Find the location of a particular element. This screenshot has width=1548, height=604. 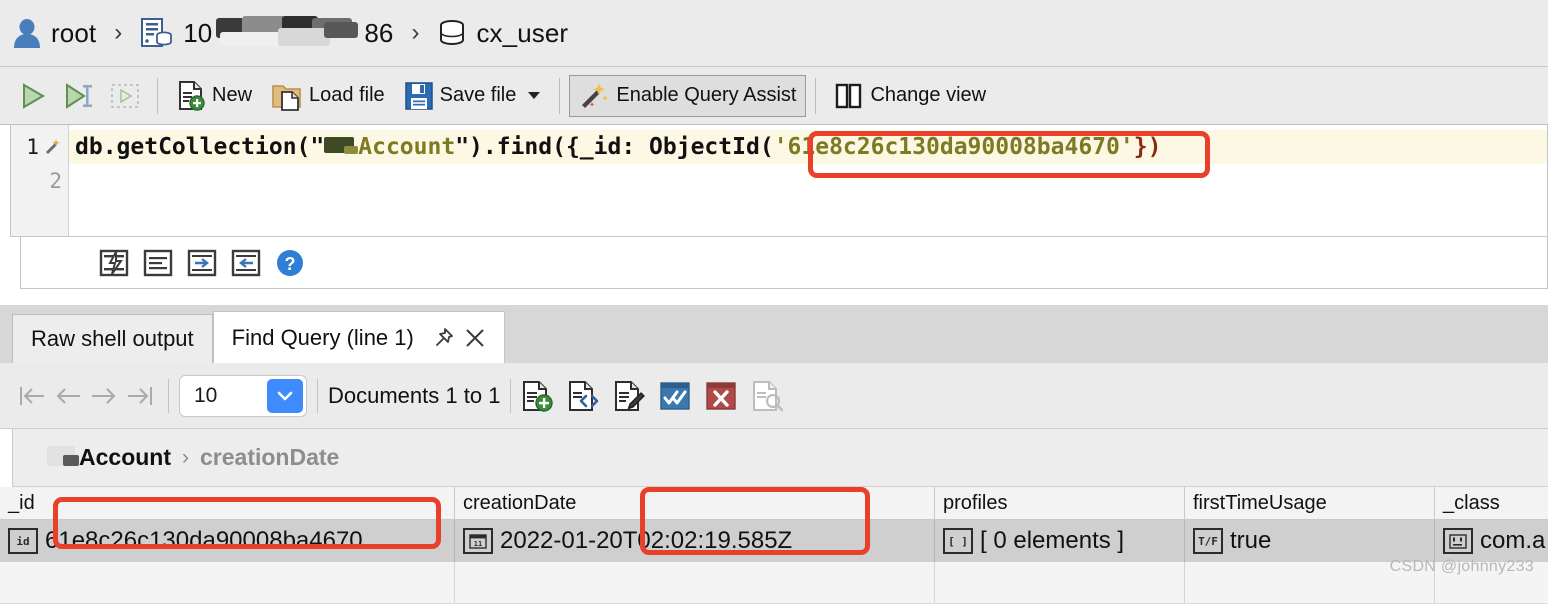

view-json-icon is located at coordinates (583, 396).